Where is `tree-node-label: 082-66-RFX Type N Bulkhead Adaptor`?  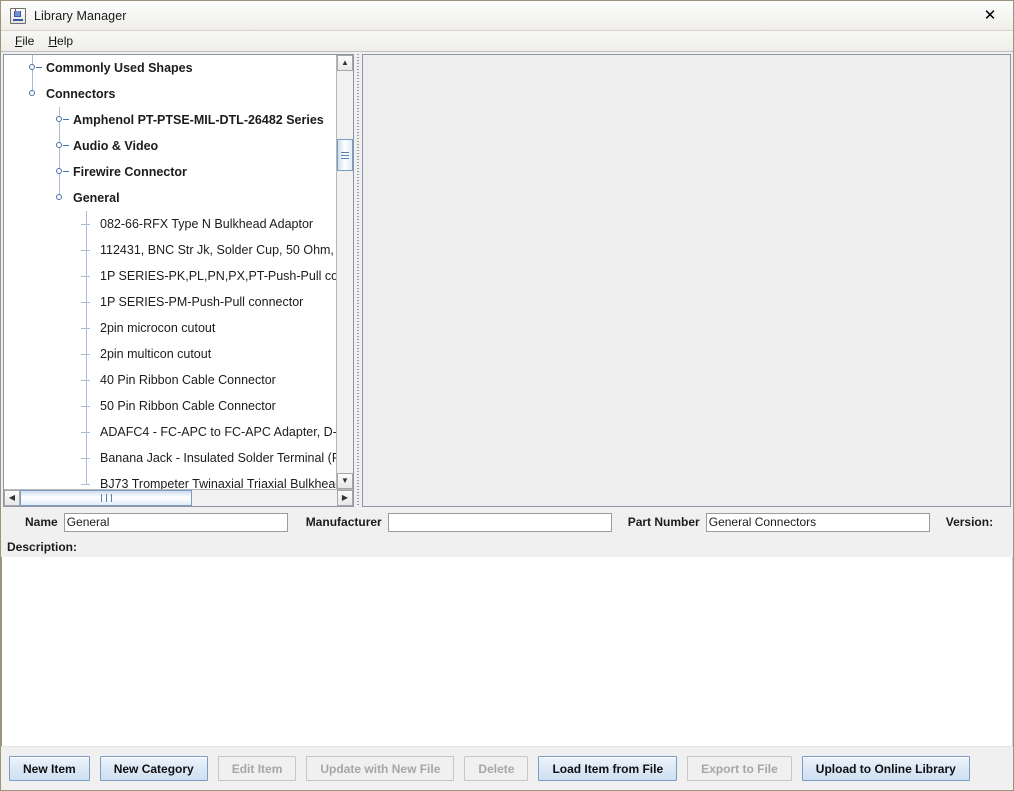
tree-node-label: 082-66-RFX Type N Bulkhead Adaptor is located at coordinates (207, 224).